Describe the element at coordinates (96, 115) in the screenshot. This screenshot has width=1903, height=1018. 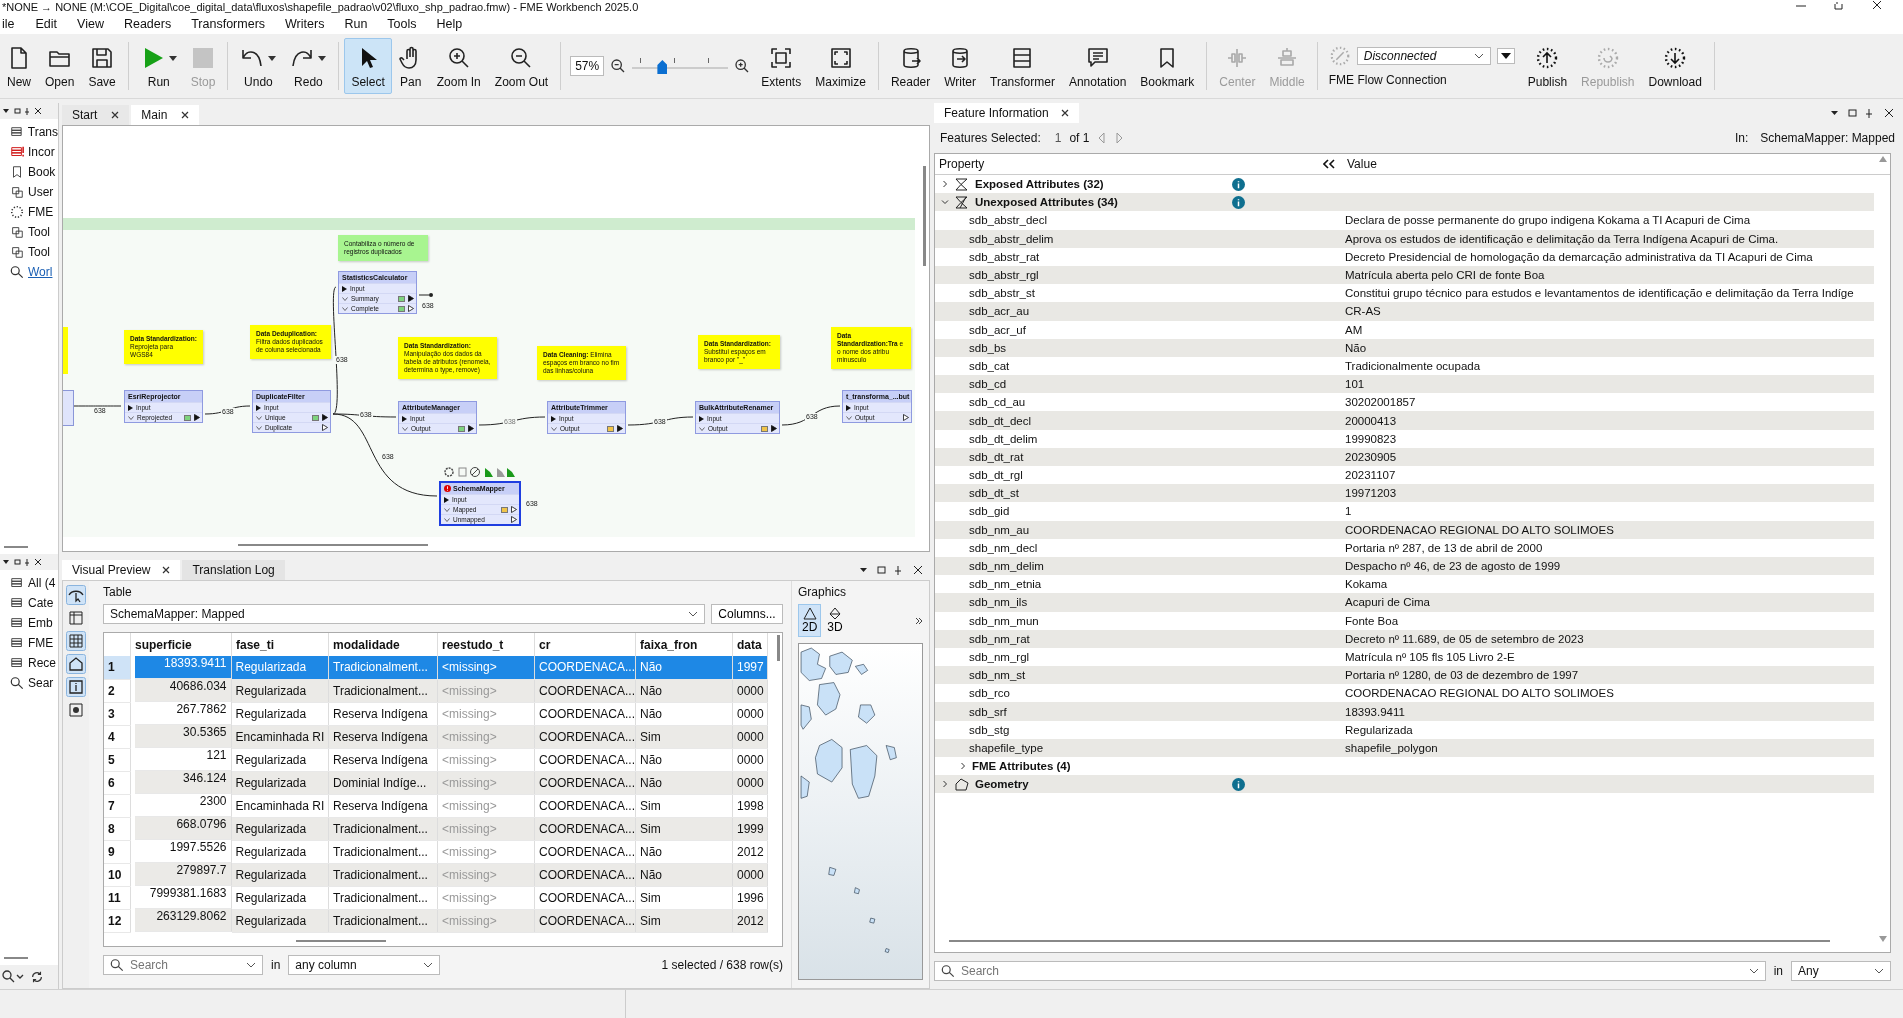
I see `canvas-tab: Start` at that location.